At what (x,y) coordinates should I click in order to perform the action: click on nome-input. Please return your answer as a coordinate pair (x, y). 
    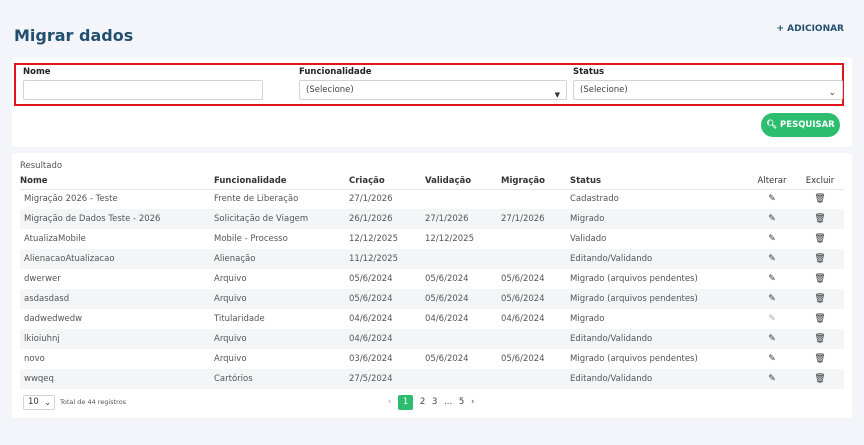
    Looking at the image, I should click on (143, 90).